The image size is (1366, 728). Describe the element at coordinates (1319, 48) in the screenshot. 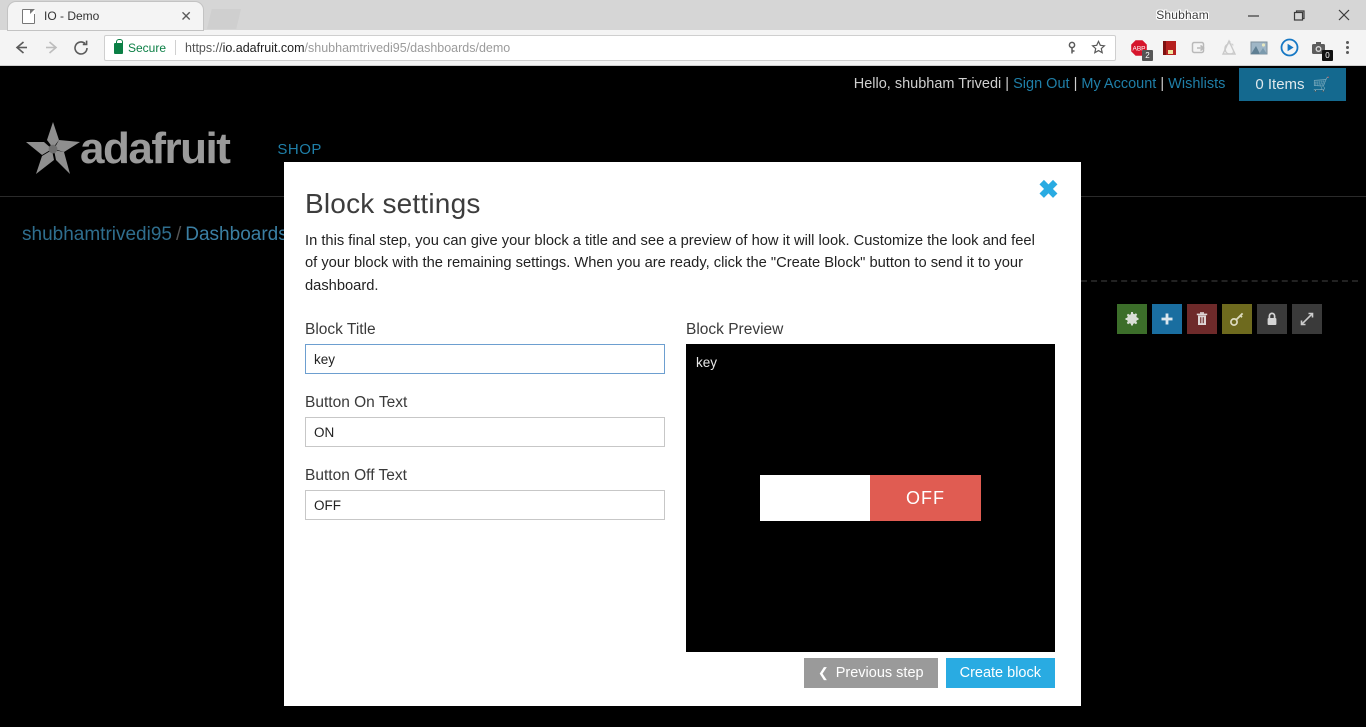

I see `camera-icon: 0` at that location.